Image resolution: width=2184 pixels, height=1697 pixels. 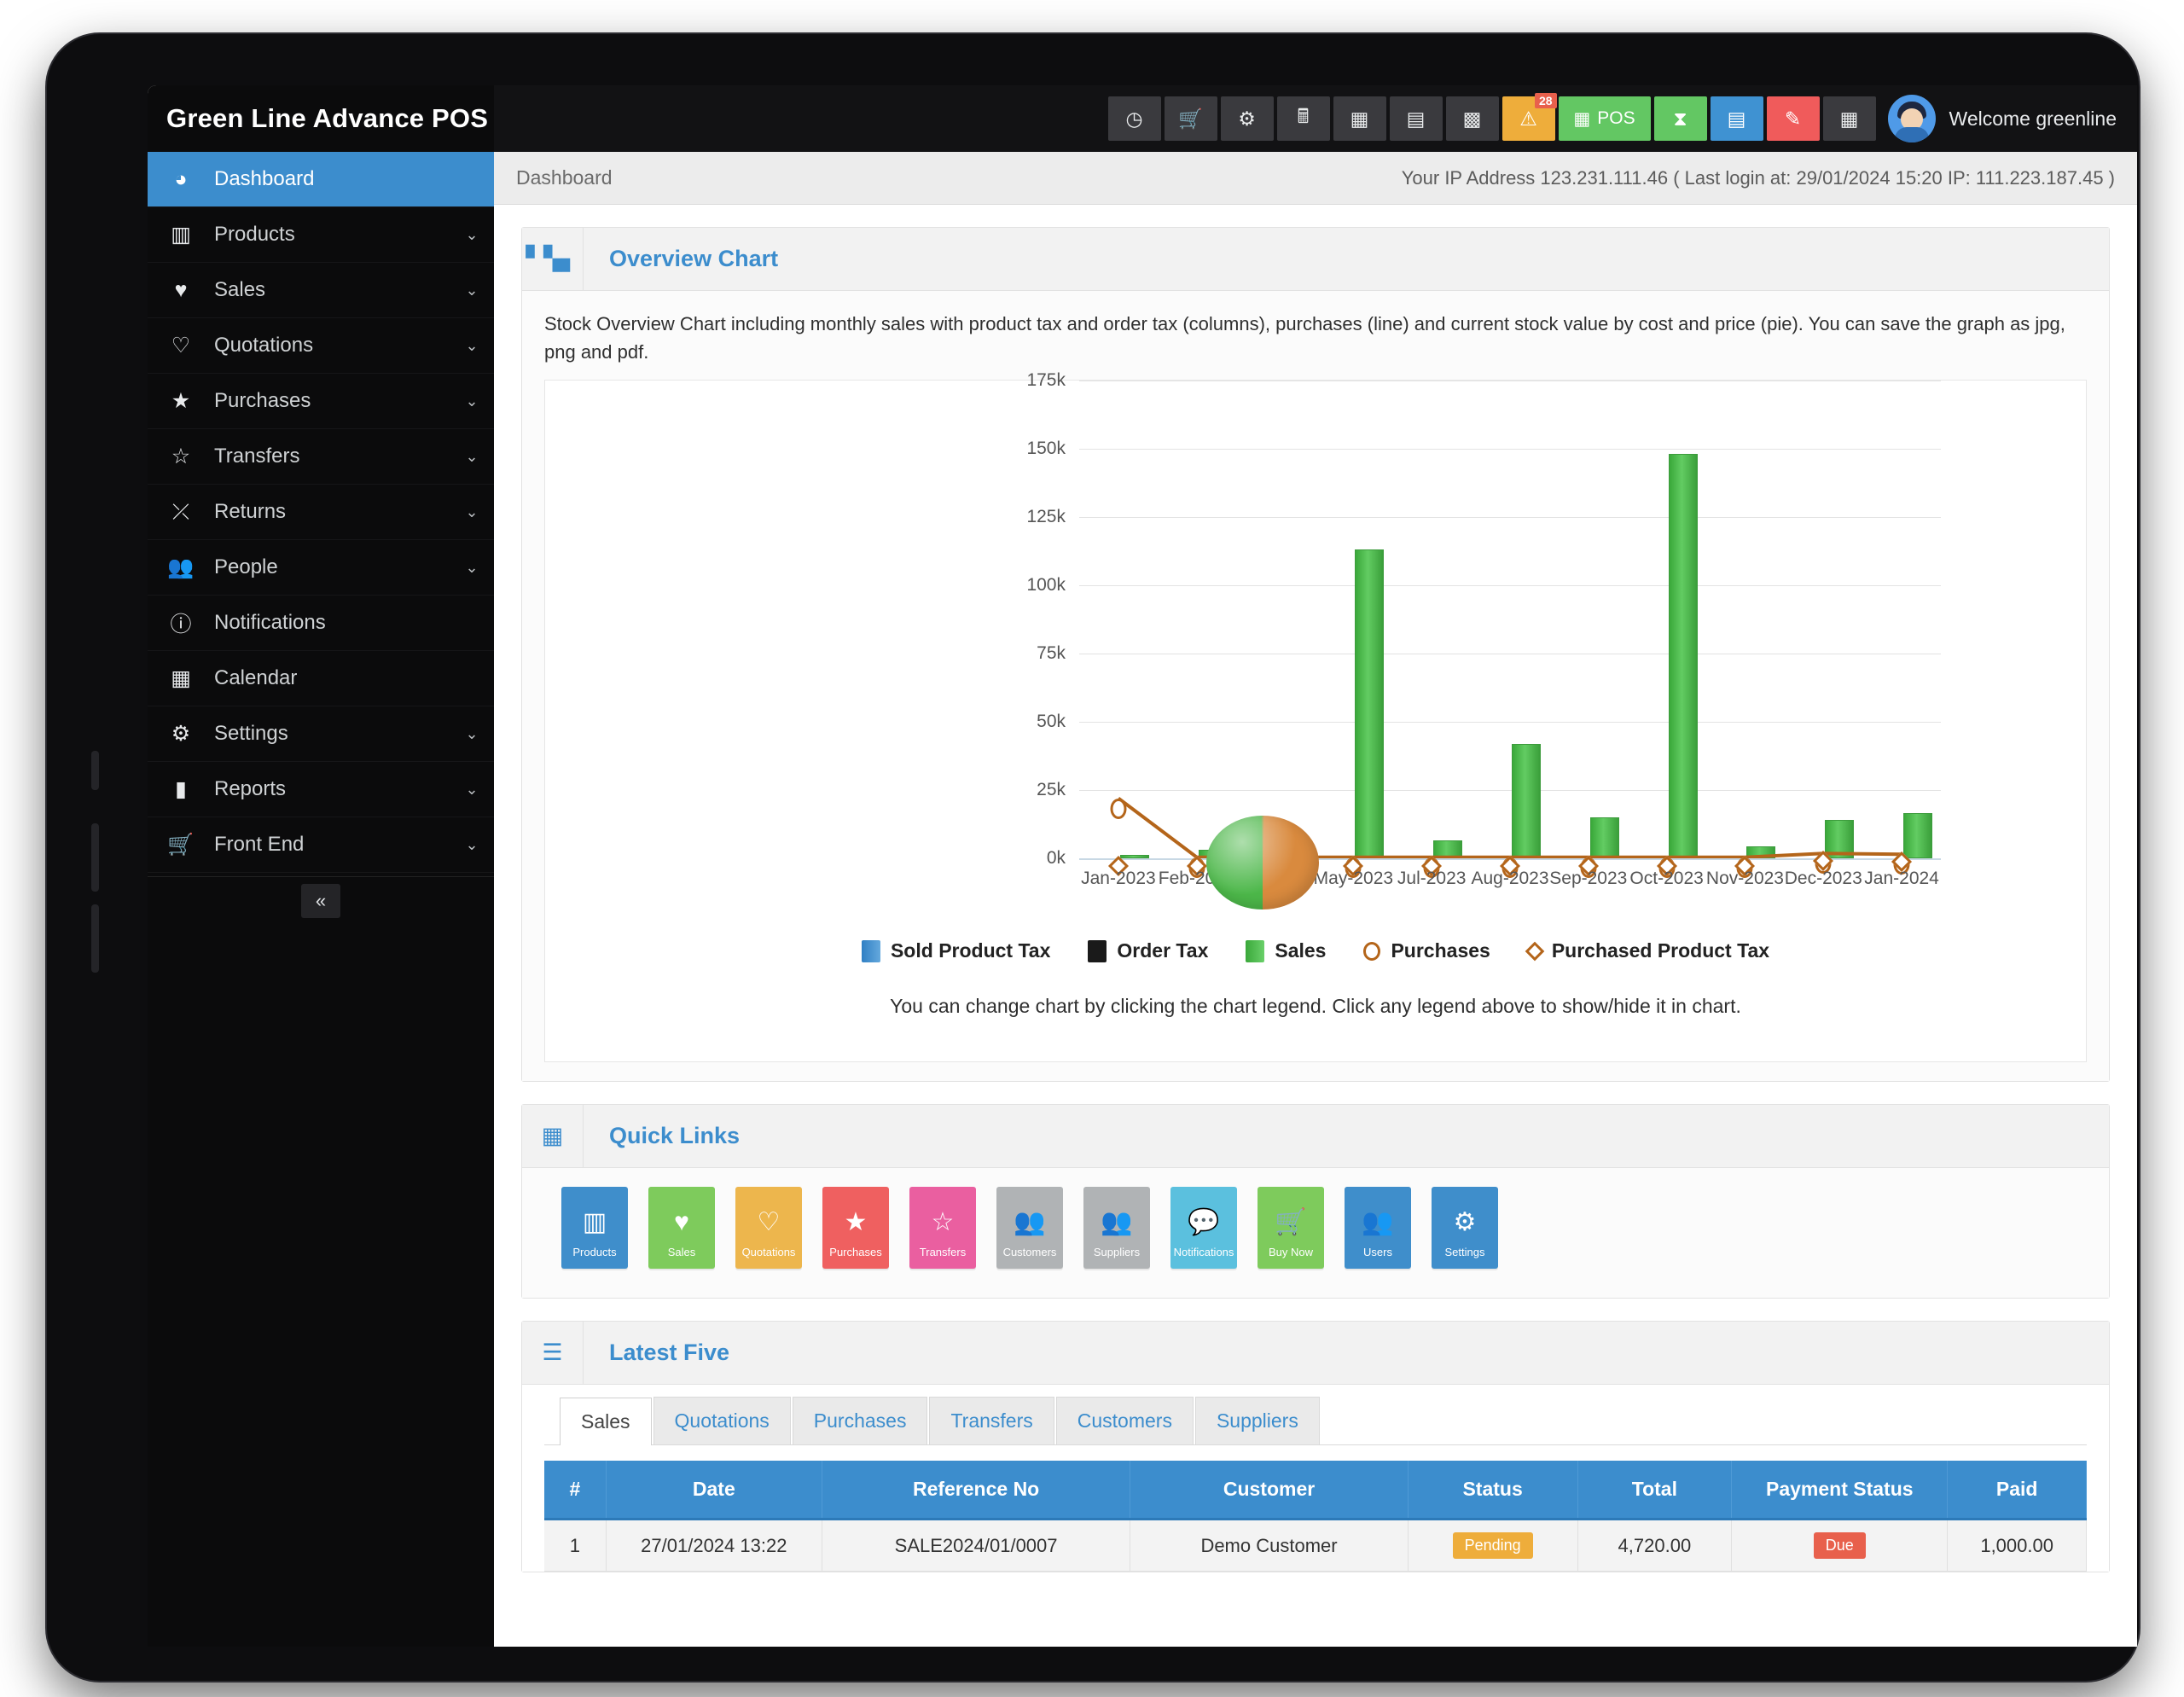 I want to click on pos-button: ▦ POS, so click(x=1604, y=118).